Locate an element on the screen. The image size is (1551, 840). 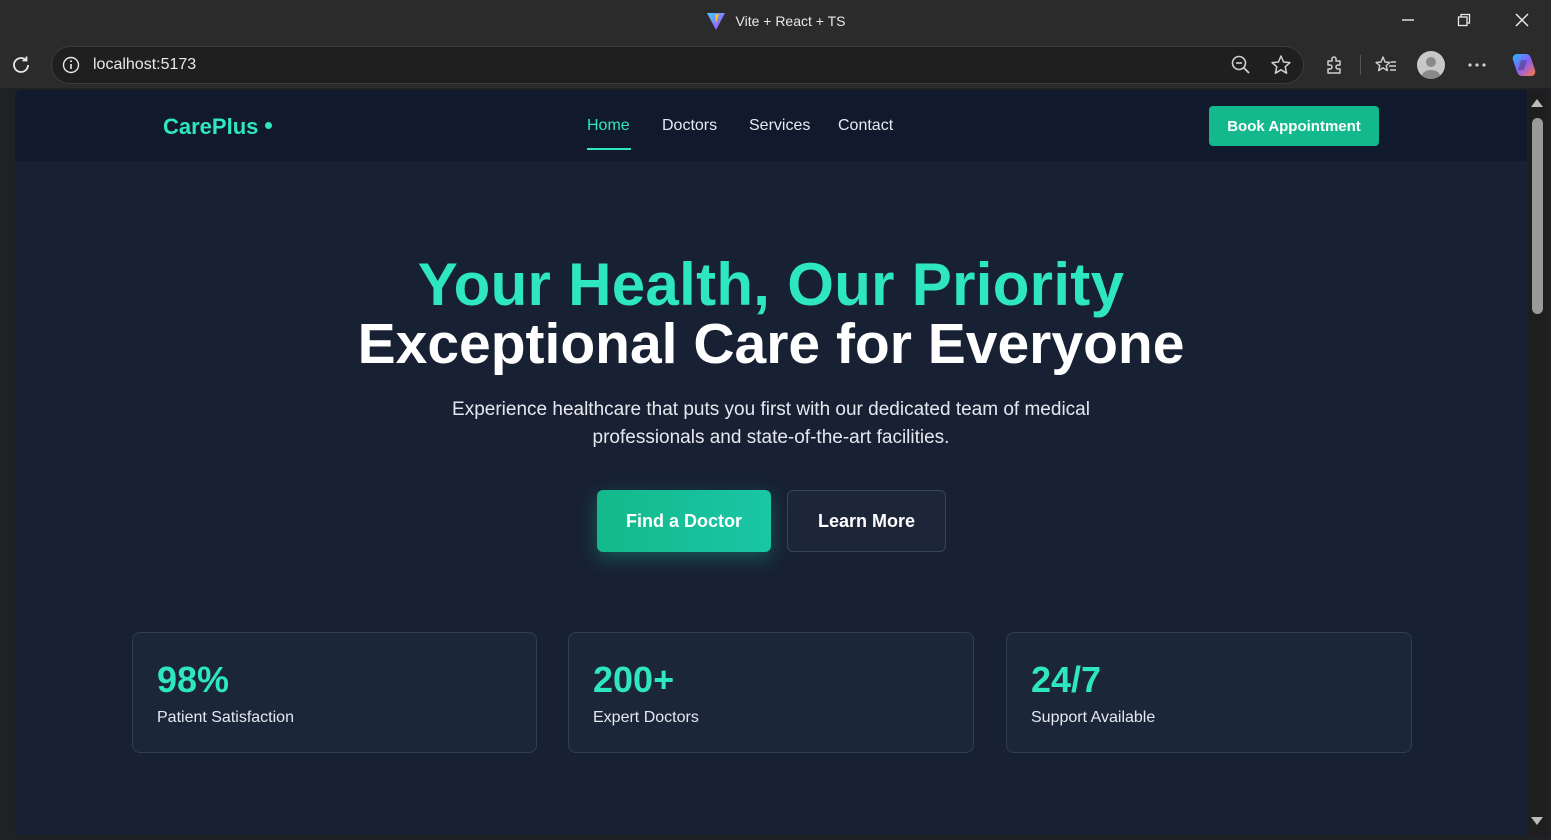
logo-text: CarePlus is located at coordinates (211, 126).